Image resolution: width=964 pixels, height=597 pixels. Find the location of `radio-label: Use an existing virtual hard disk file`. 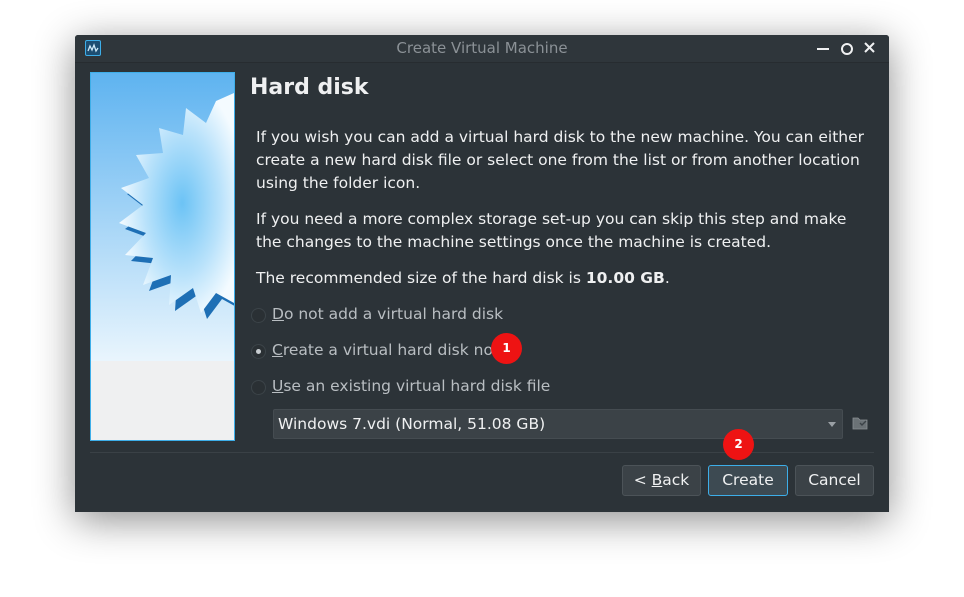

radio-label: Use an existing virtual hard disk file is located at coordinates (411, 386).